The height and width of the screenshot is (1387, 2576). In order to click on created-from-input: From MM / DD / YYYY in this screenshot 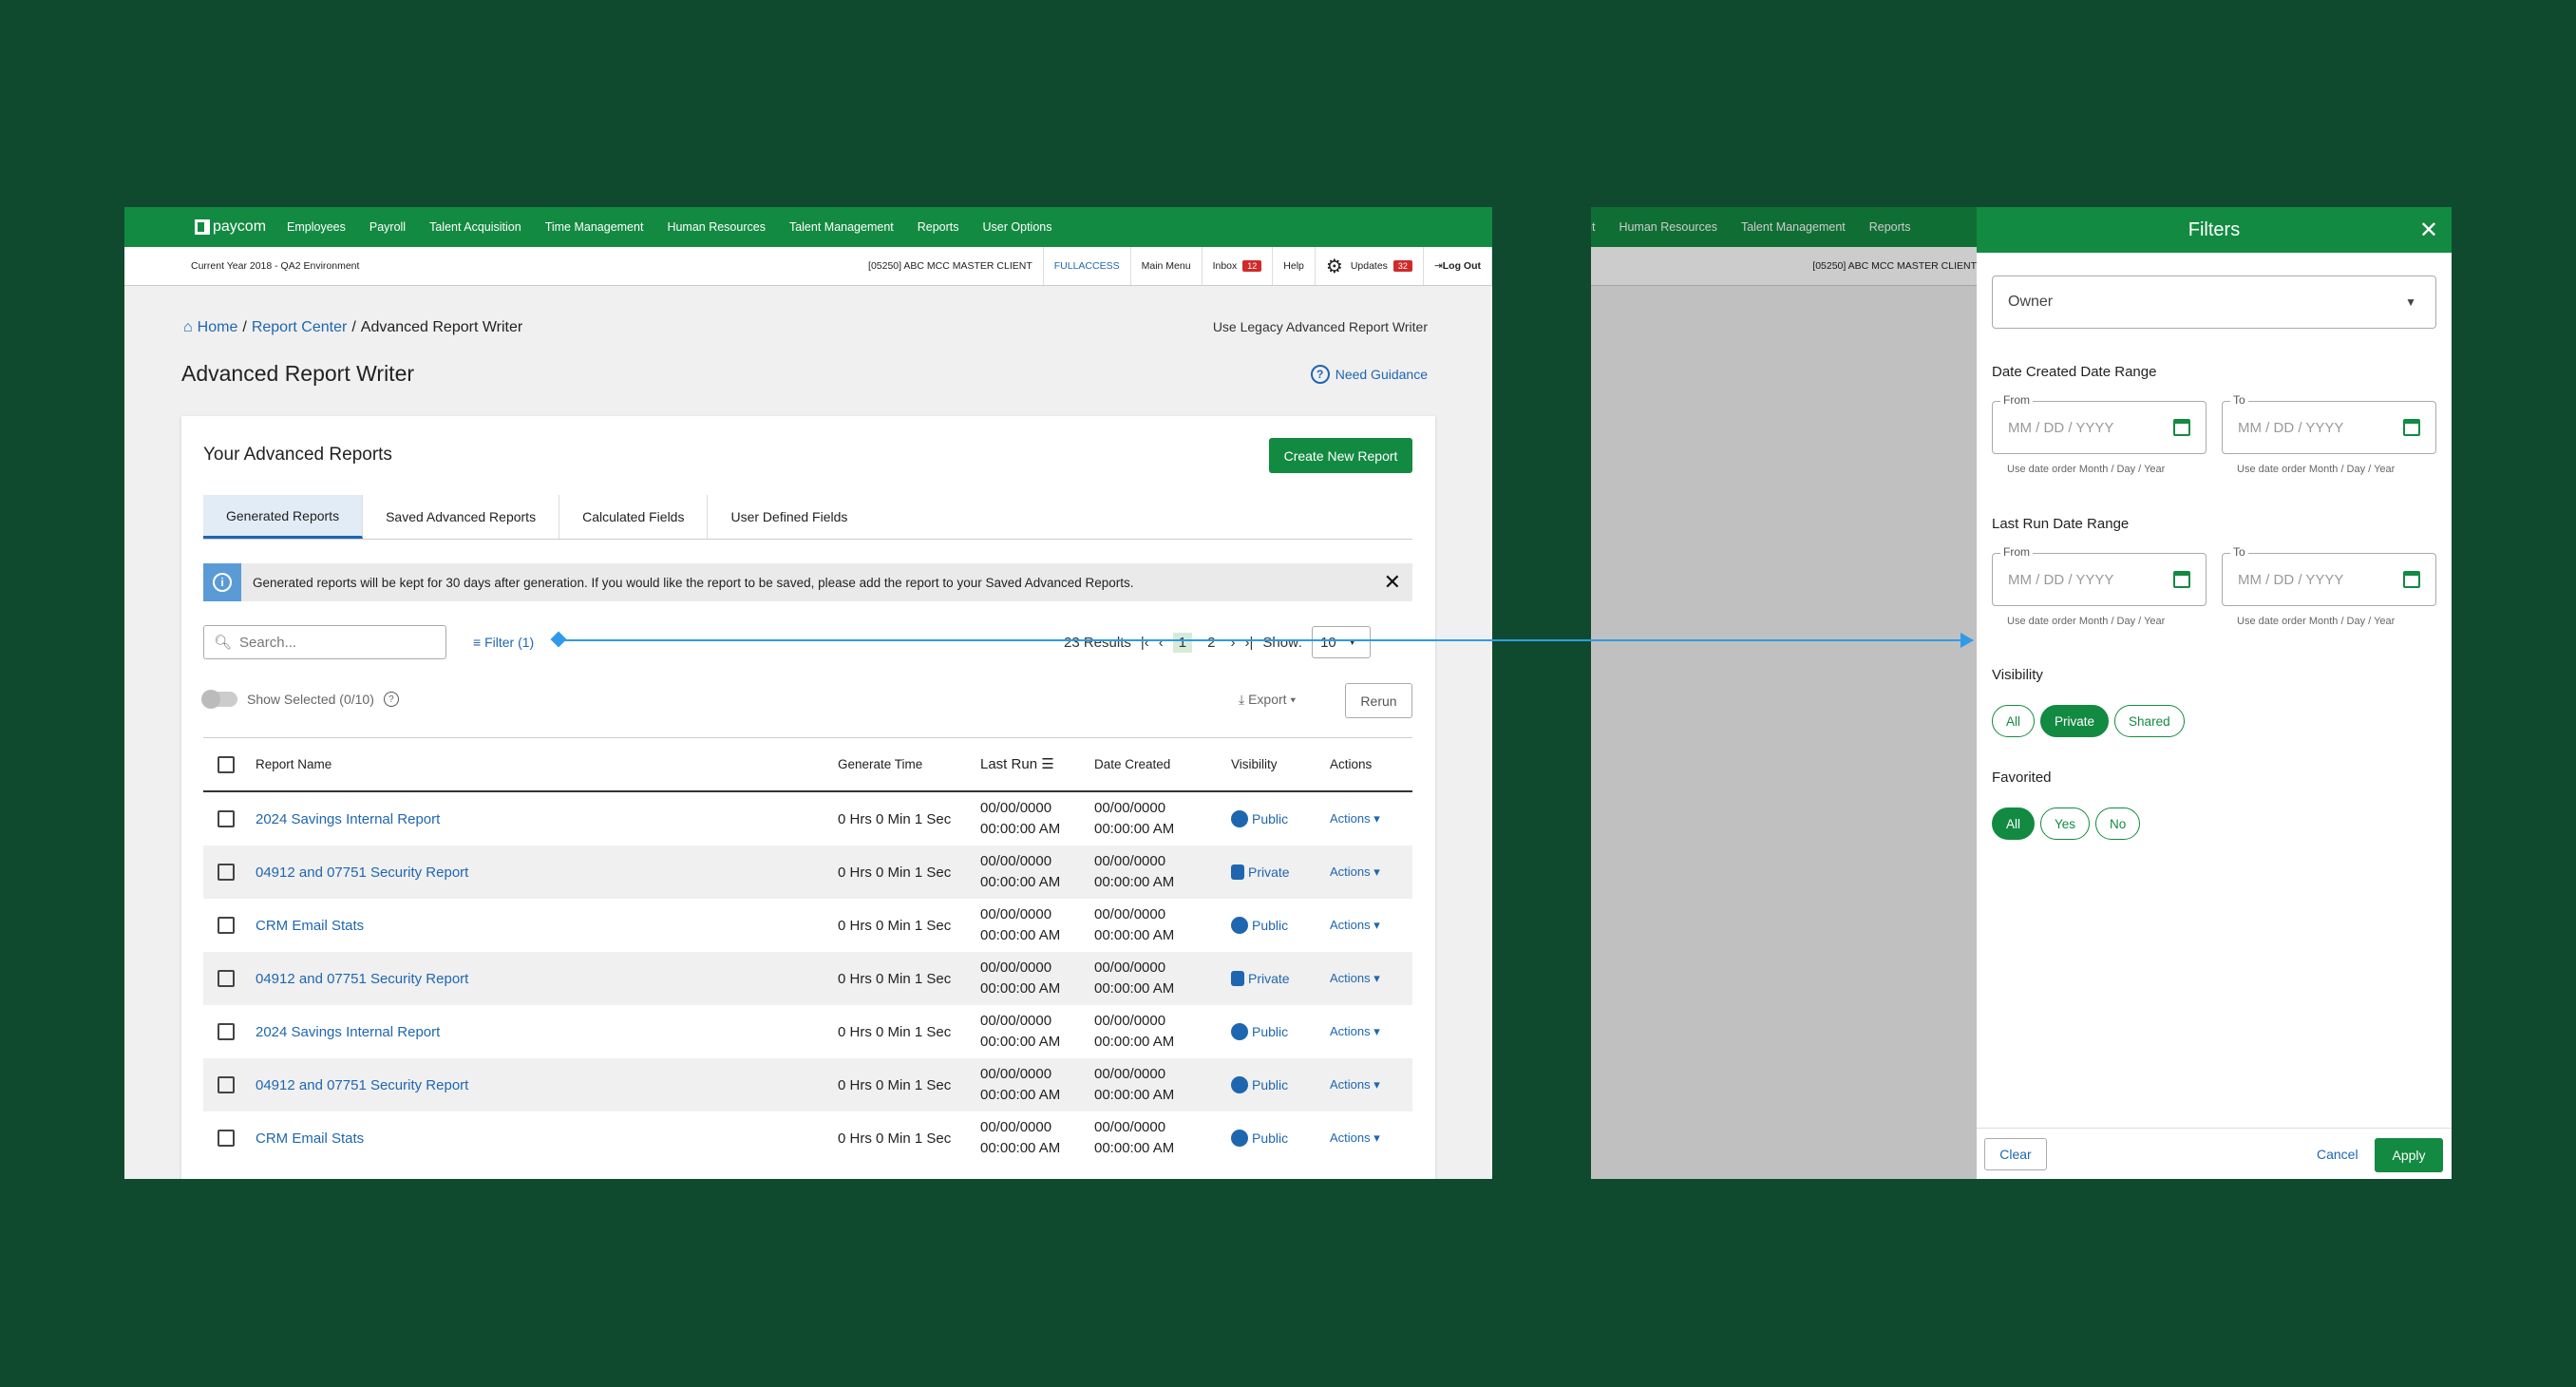, I will do `click(2099, 423)`.